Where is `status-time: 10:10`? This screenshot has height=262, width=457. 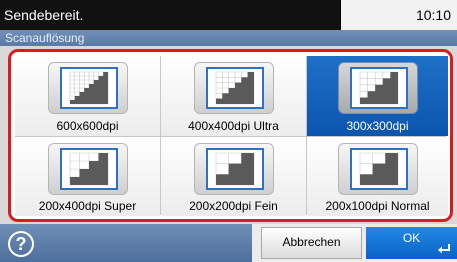 status-time: 10:10 is located at coordinates (399, 15).